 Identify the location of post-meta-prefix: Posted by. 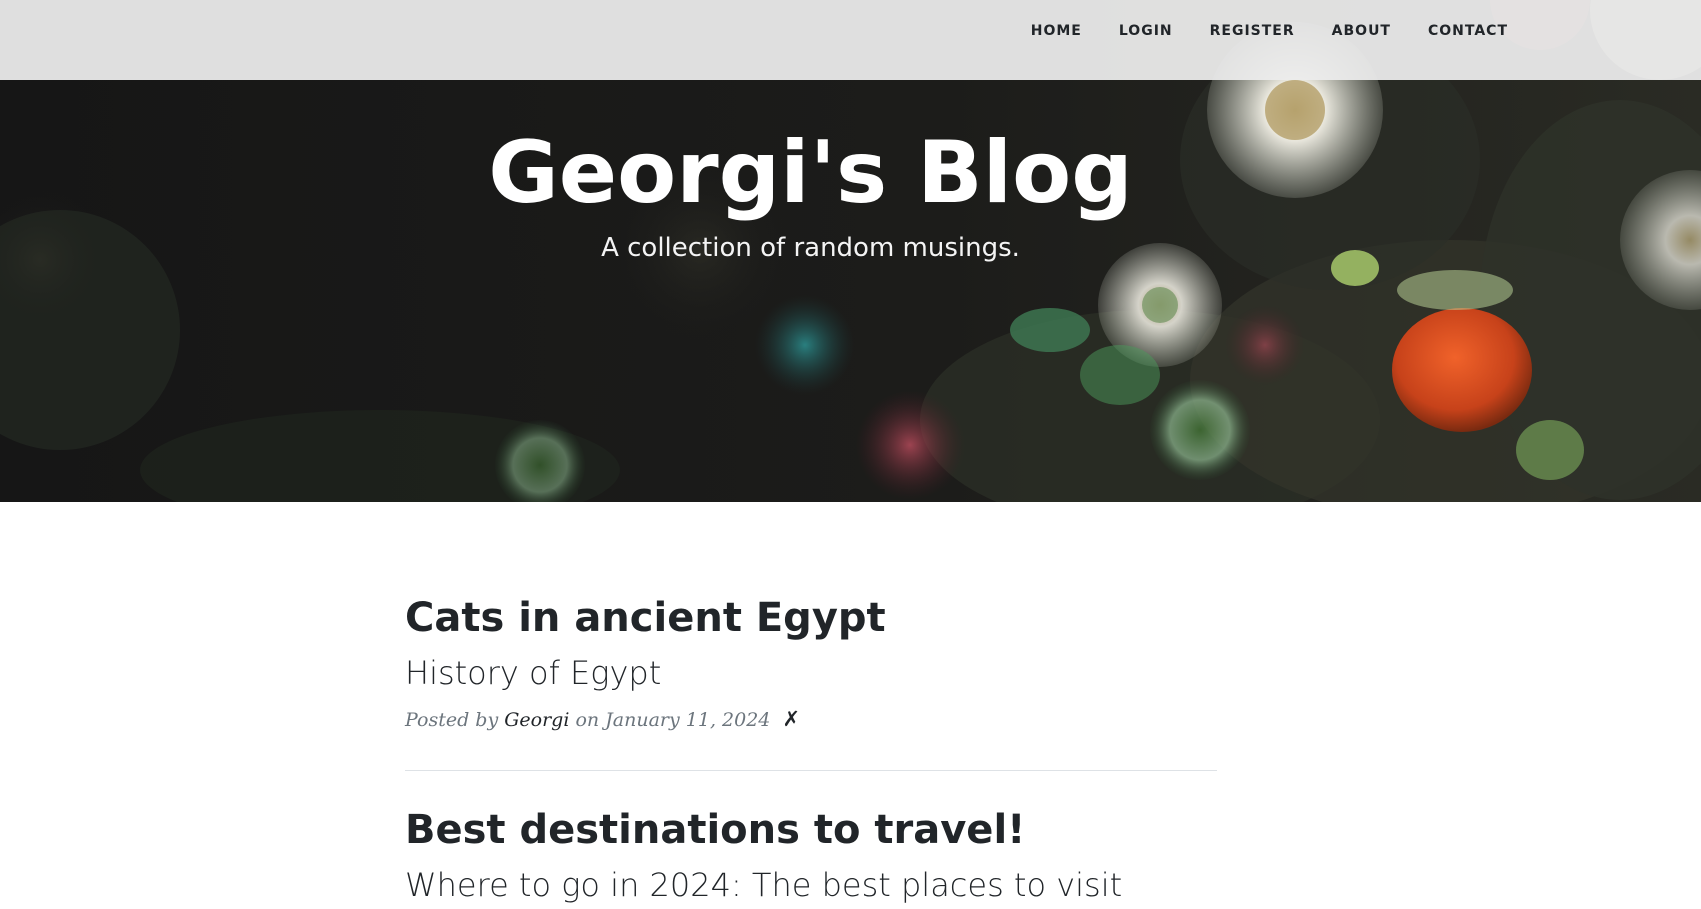
(452, 720).